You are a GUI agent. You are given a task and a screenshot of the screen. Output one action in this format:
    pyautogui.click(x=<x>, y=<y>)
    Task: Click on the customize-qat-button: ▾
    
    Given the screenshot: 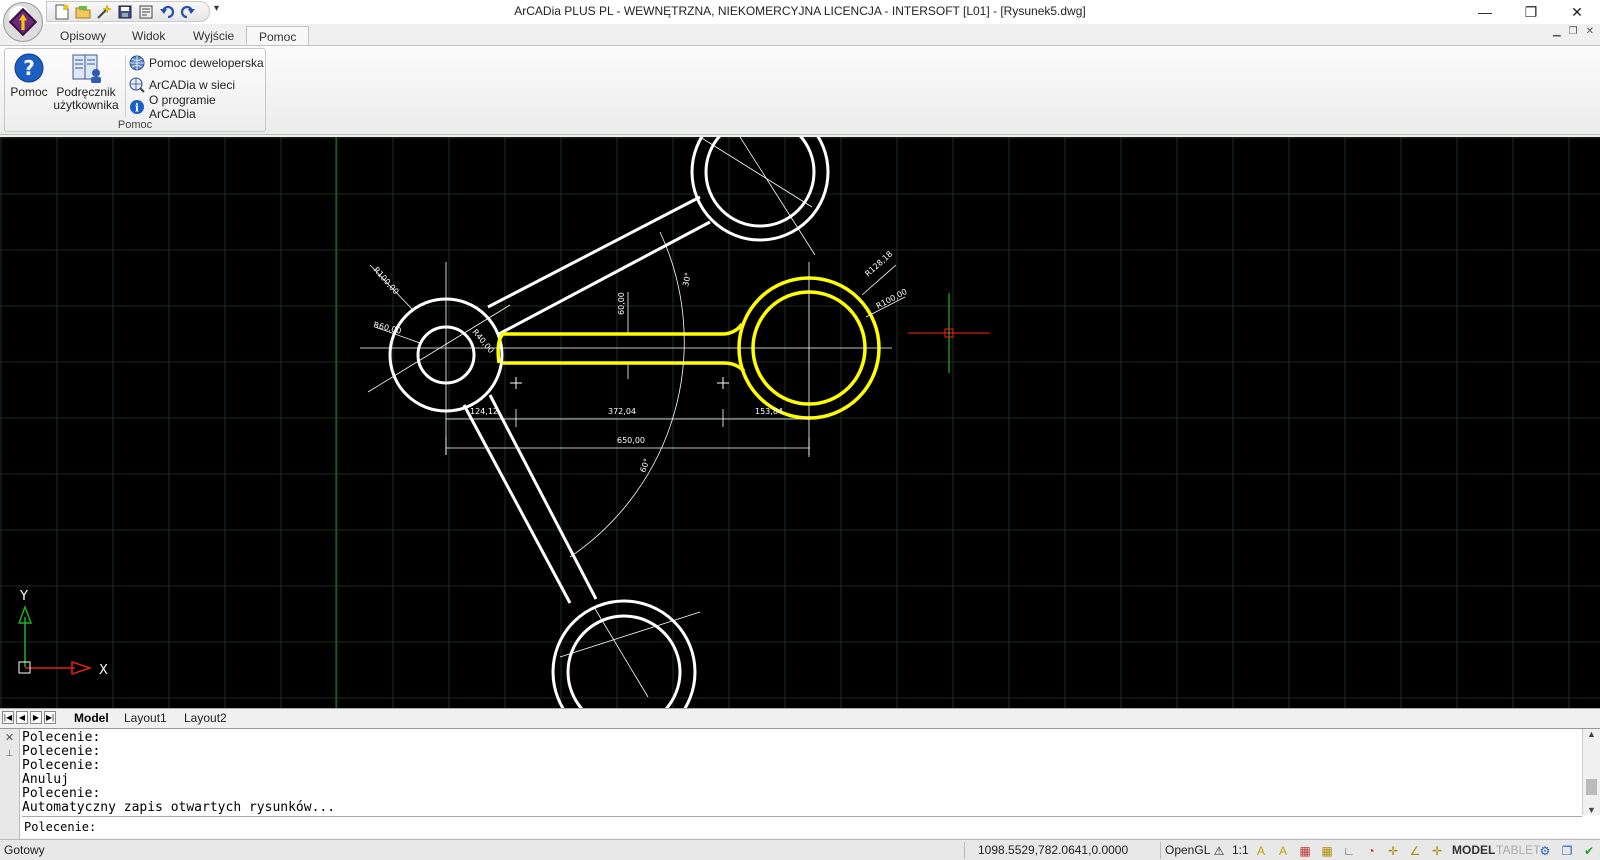 What is the action you would take?
    pyautogui.click(x=216, y=8)
    